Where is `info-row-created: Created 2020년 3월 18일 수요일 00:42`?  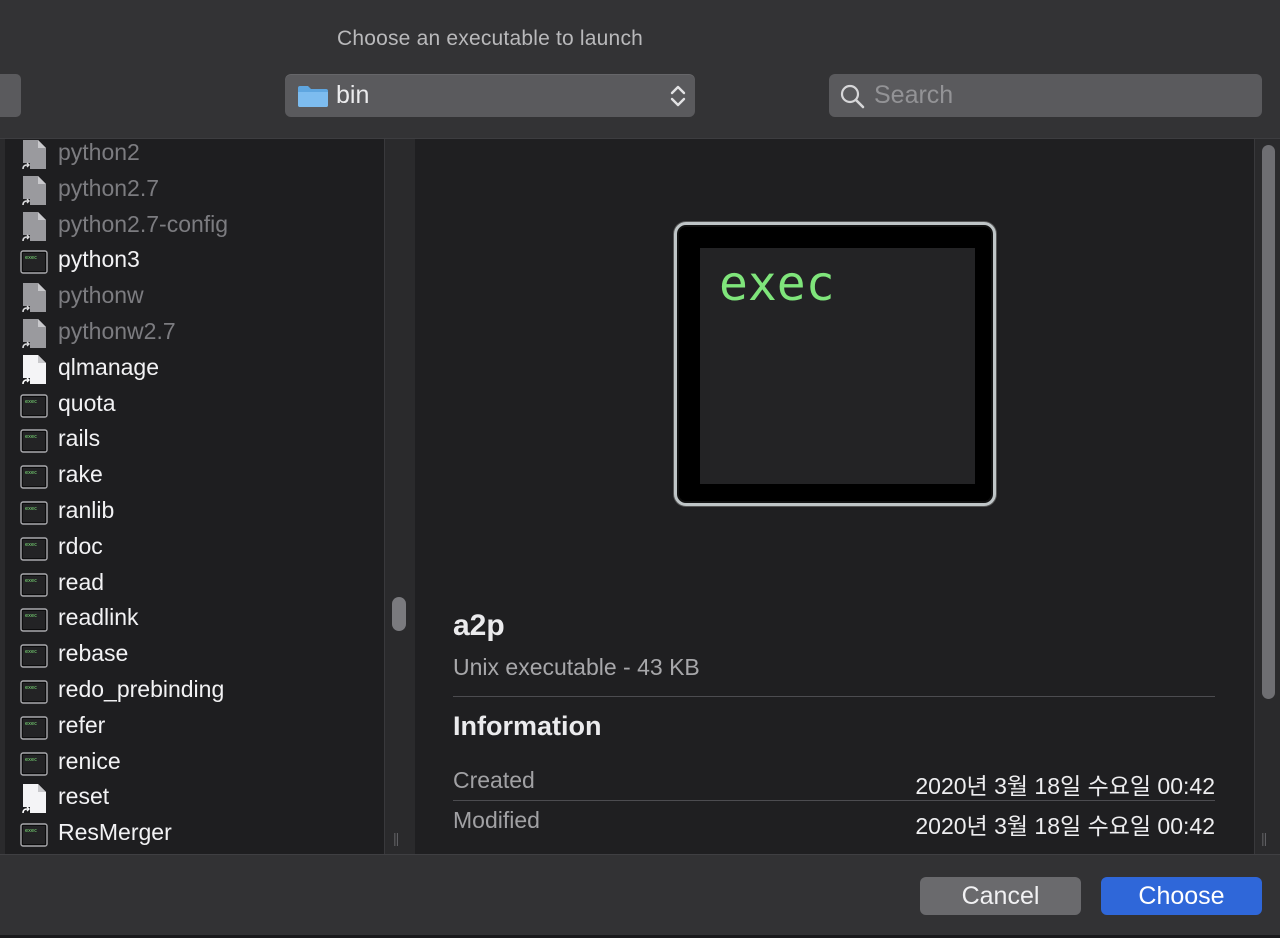
info-row-created: Created 2020년 3월 18일 수요일 00:42 is located at coordinates (834, 781).